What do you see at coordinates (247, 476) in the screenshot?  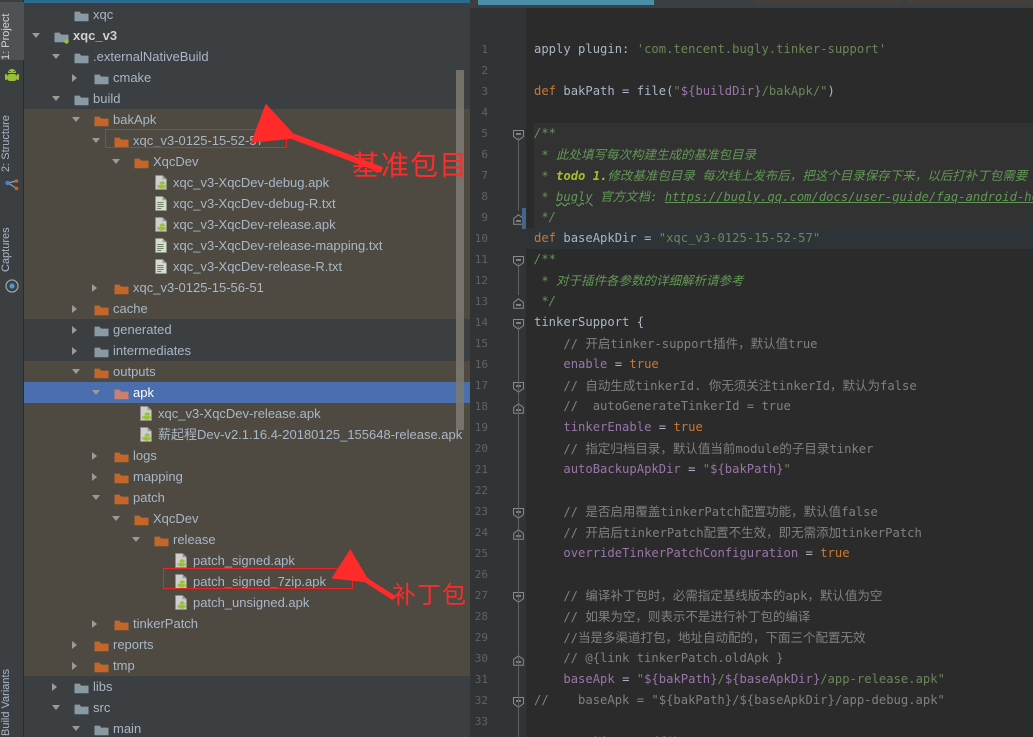 I see `tree-node-22: mapping` at bounding box center [247, 476].